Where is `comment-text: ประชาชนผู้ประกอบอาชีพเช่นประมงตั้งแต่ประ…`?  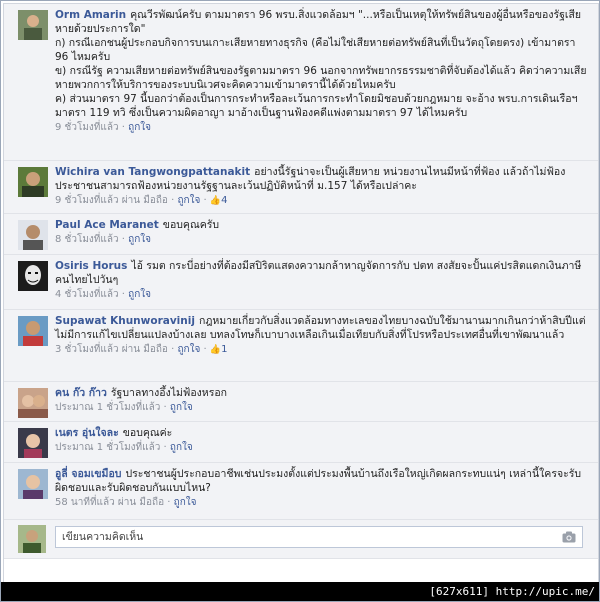 comment-text: ประชาชนผู้ประกอบอาชีพเช่นประมงตั้งแต่ประ… is located at coordinates (318, 481).